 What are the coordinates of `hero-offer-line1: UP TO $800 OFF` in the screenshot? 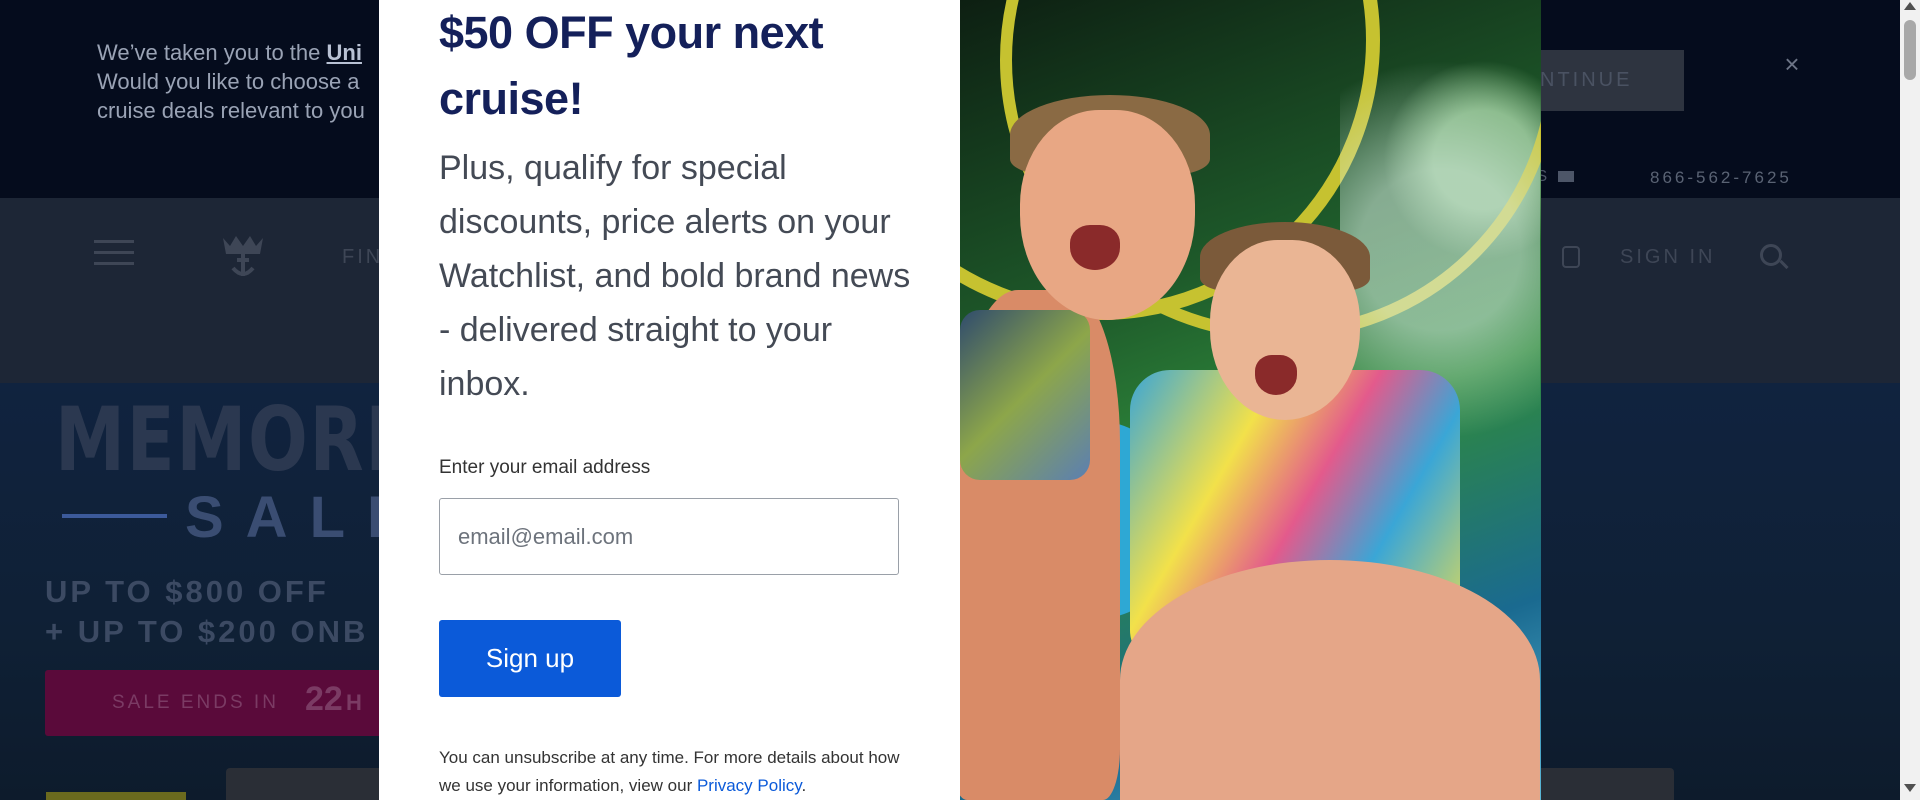 It's located at (187, 591).